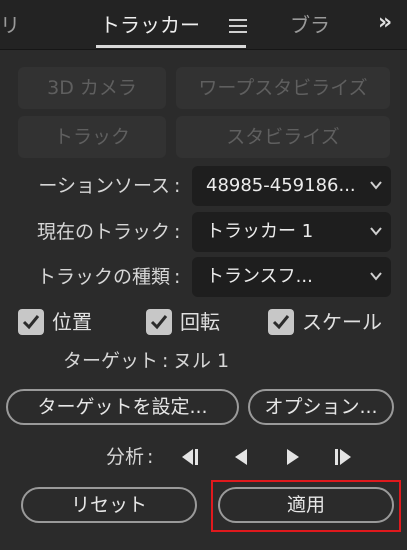 The height and width of the screenshot is (550, 407). I want to click on position-checkbox-label: 位置, so click(72, 322).